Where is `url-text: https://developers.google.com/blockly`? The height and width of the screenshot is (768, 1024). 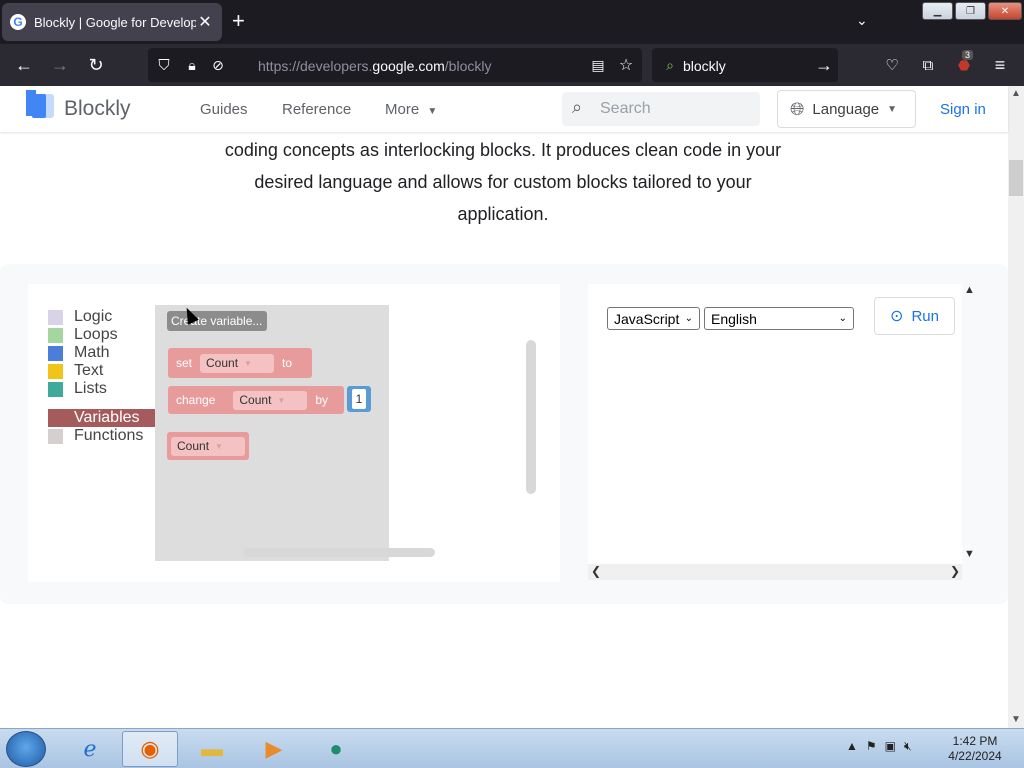 url-text: https://developers.google.com/blockly is located at coordinates (374, 66).